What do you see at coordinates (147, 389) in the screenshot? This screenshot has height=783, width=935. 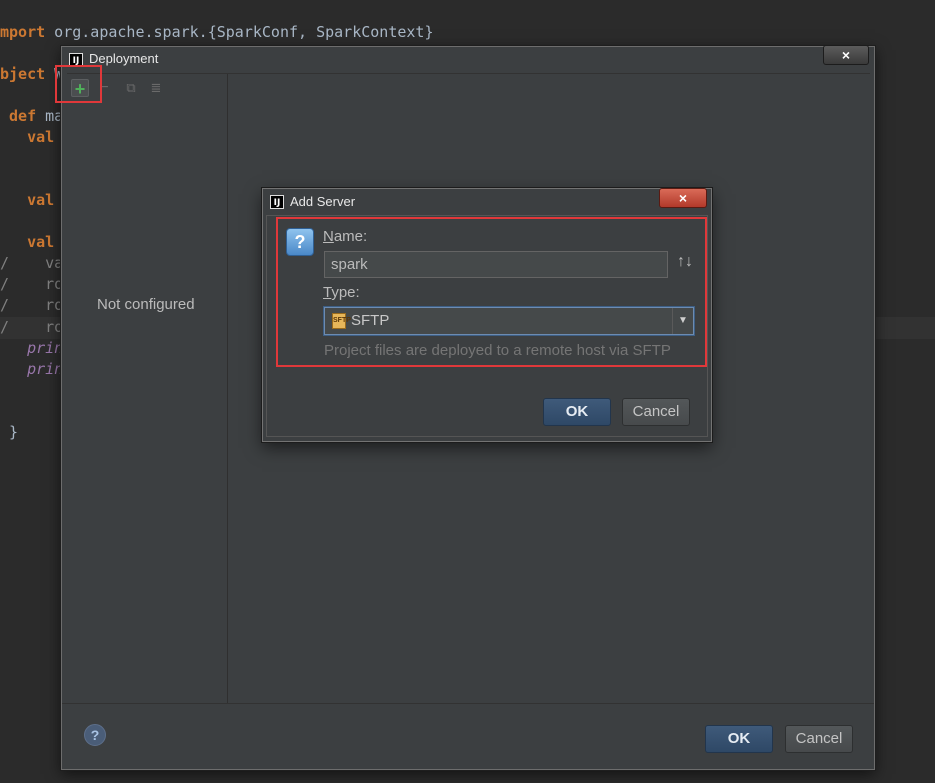 I see `server-list-pane: + − ⧉ ≣ Not configured` at bounding box center [147, 389].